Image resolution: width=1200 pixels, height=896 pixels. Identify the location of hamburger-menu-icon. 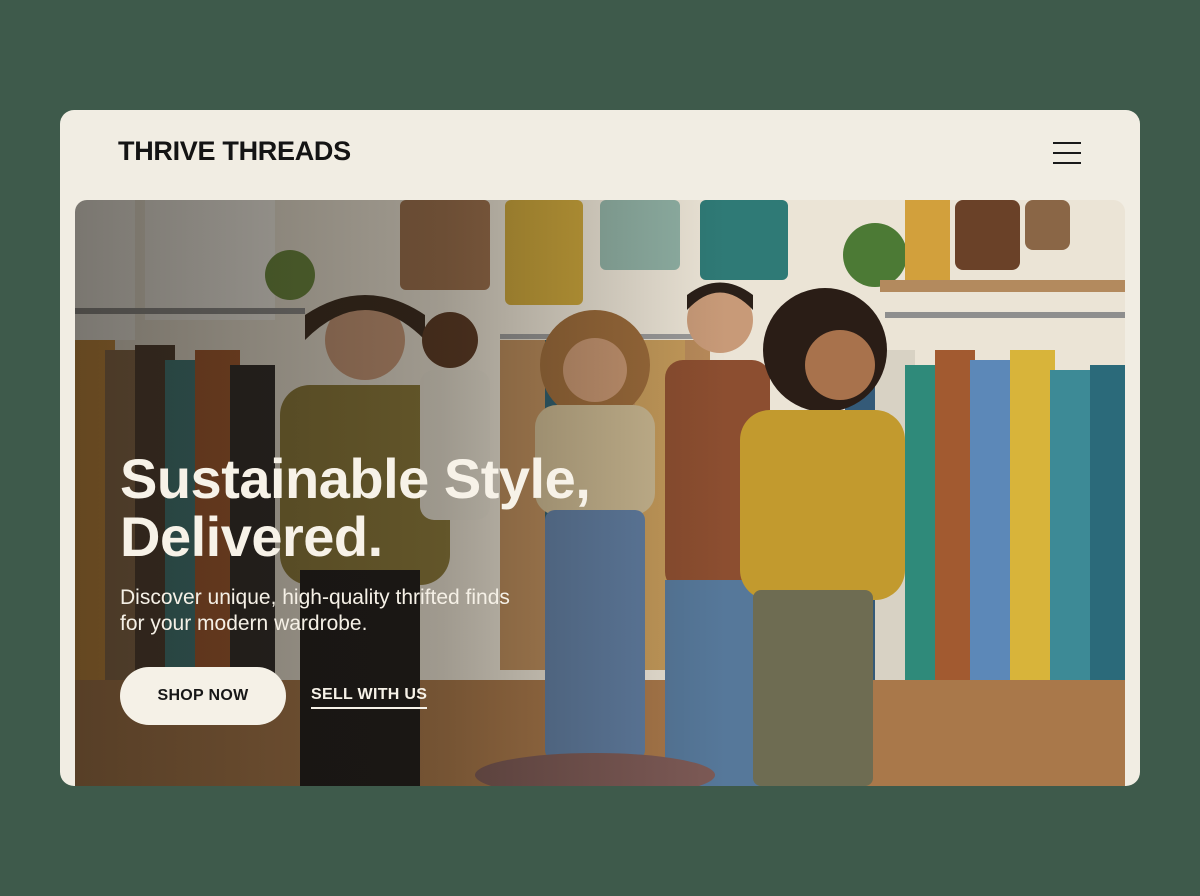
(1067, 154).